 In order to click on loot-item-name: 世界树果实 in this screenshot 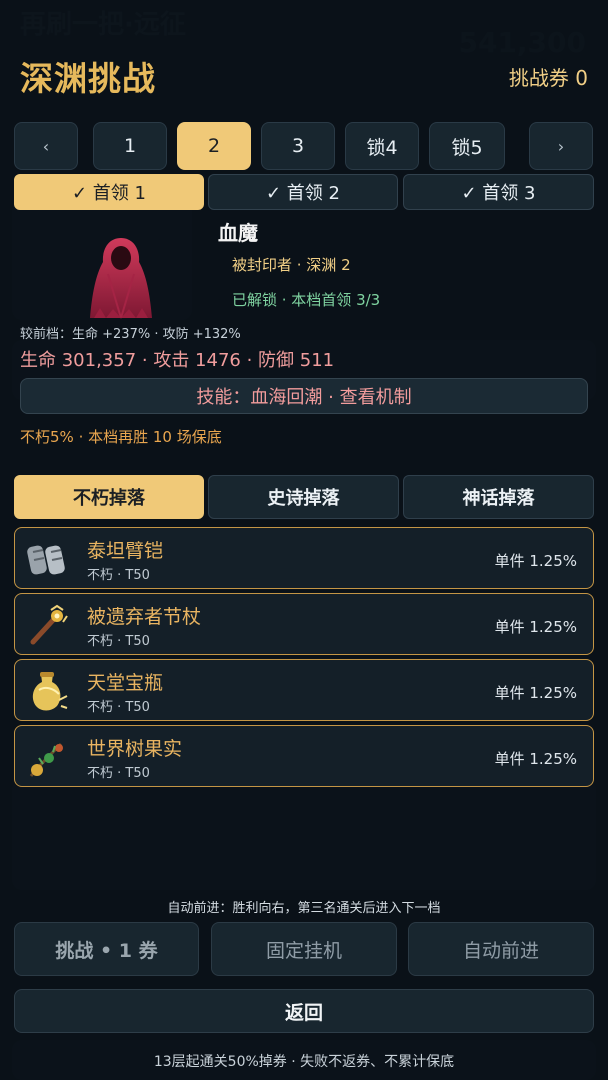, I will do `click(135, 749)`.